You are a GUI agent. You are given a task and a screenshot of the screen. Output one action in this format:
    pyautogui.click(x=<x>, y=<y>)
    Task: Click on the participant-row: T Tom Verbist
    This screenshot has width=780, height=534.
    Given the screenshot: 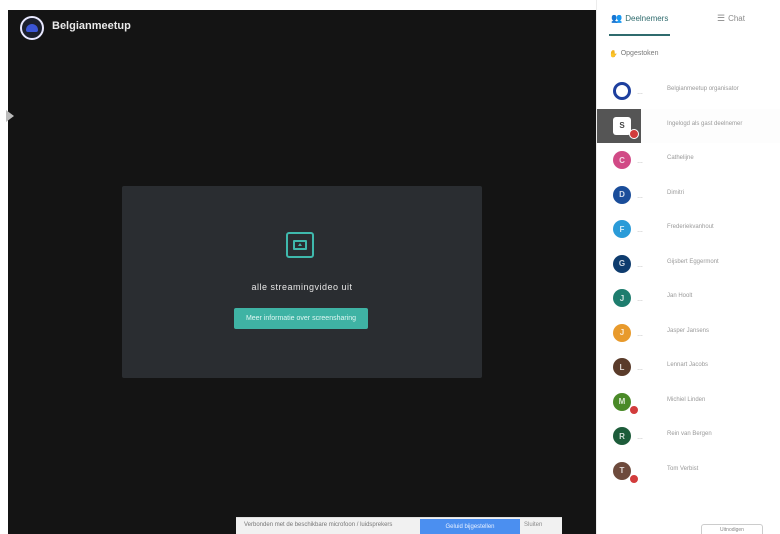 What is the action you would take?
    pyautogui.click(x=688, y=471)
    